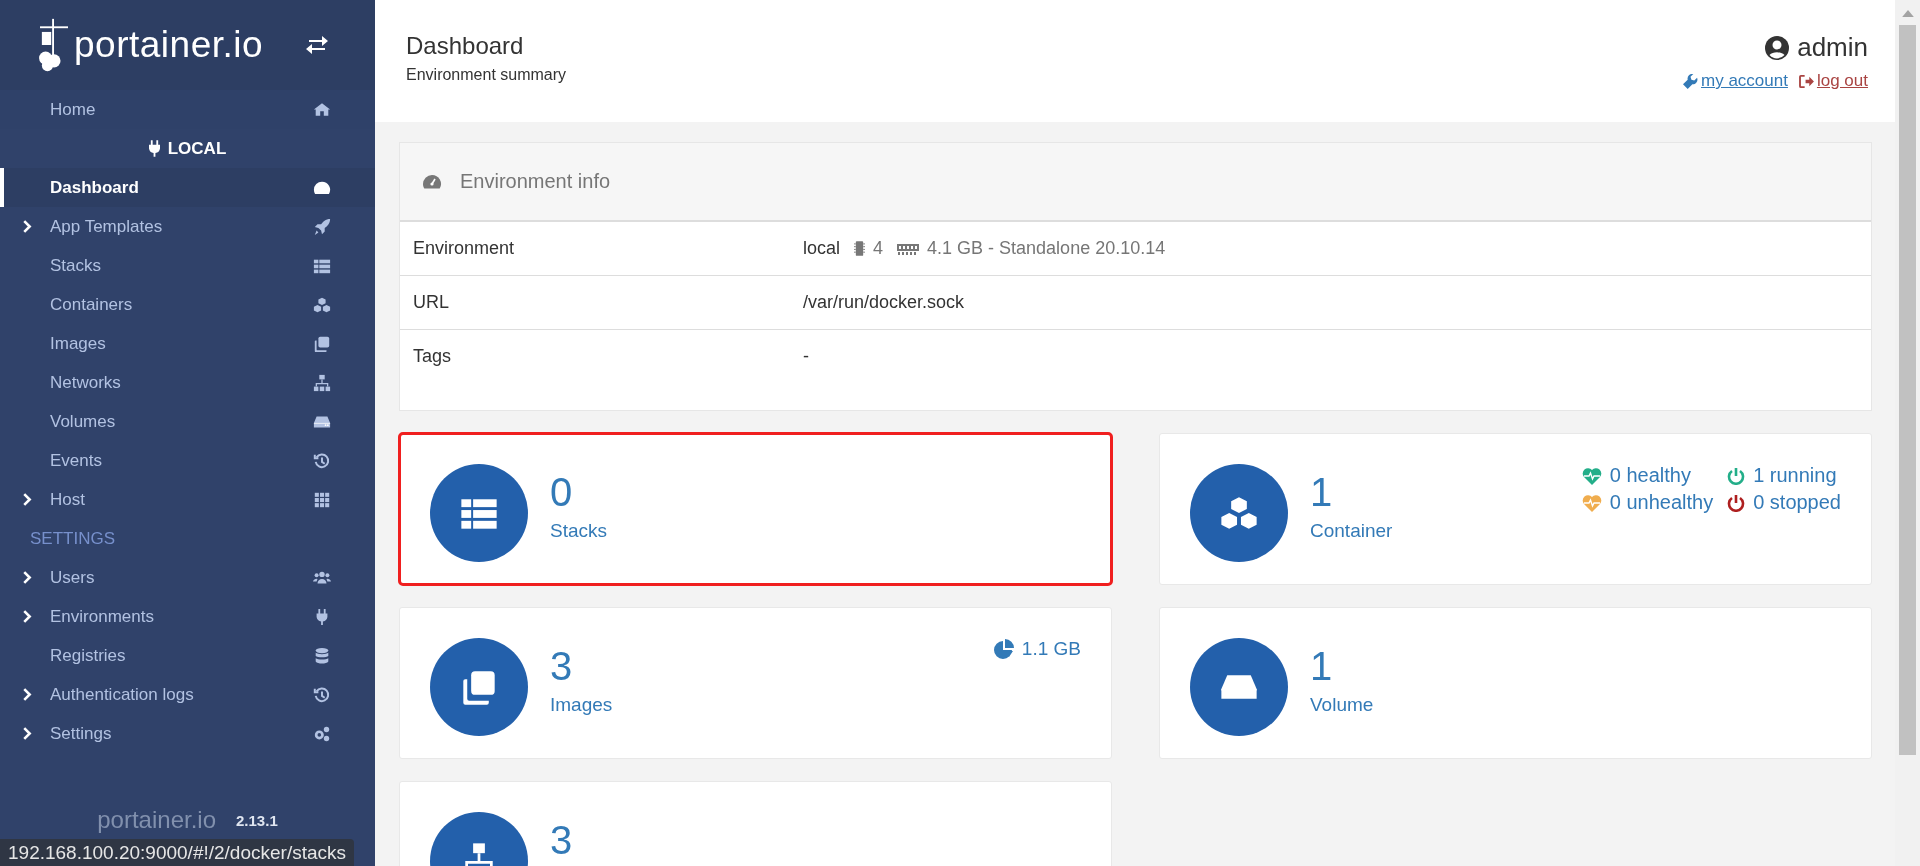 The image size is (1920, 866). I want to click on pie-chart-icon, so click(1003, 649).